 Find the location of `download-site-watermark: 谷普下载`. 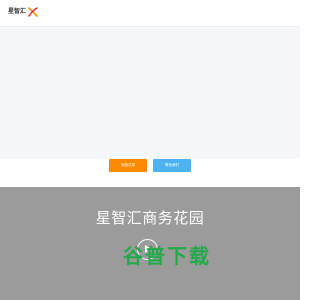

download-site-watermark: 谷普下载 is located at coordinates (167, 256).